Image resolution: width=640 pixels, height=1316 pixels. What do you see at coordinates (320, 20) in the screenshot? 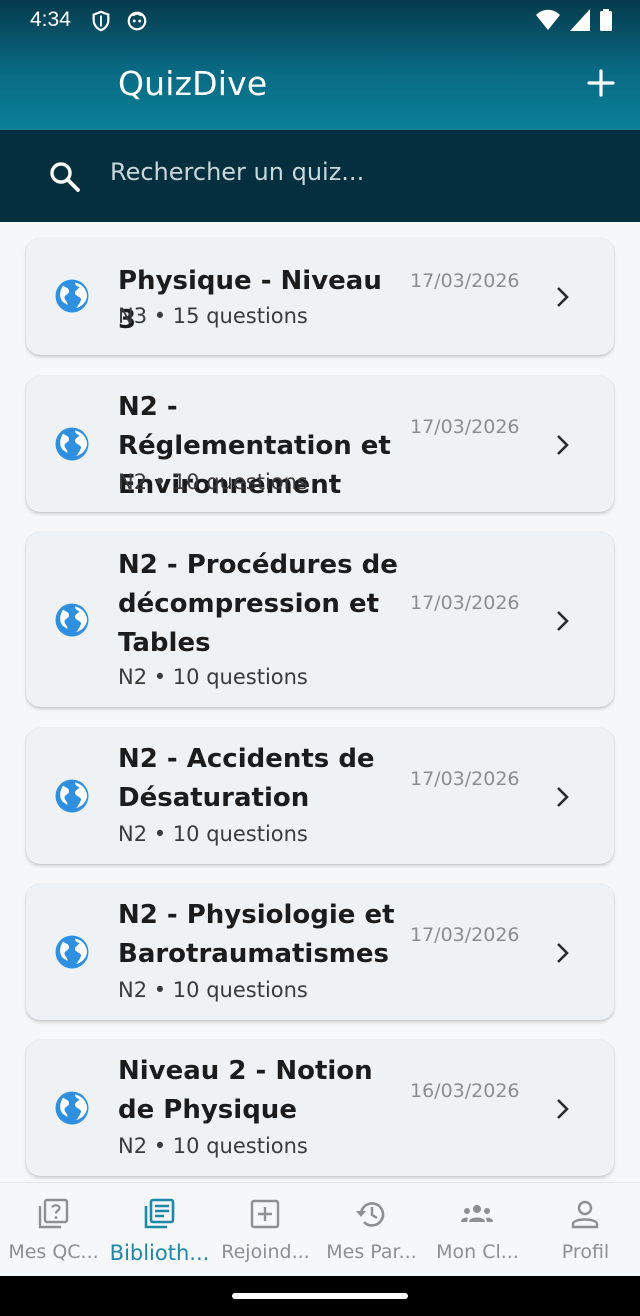
I see `status-bar: 4:34` at bounding box center [320, 20].